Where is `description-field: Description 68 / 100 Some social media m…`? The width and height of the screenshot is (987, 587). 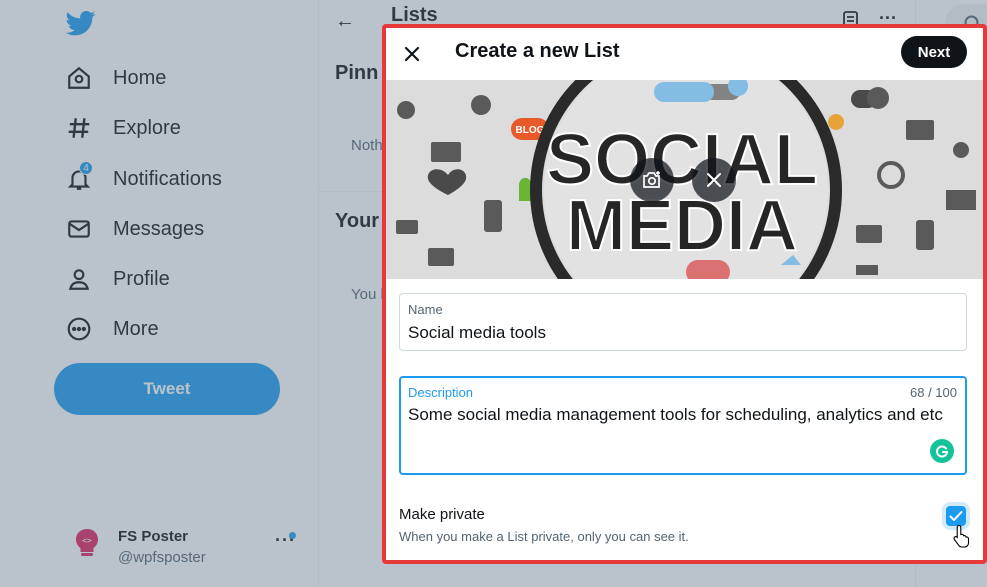 description-field: Description 68 / 100 Some social media m… is located at coordinates (683, 425).